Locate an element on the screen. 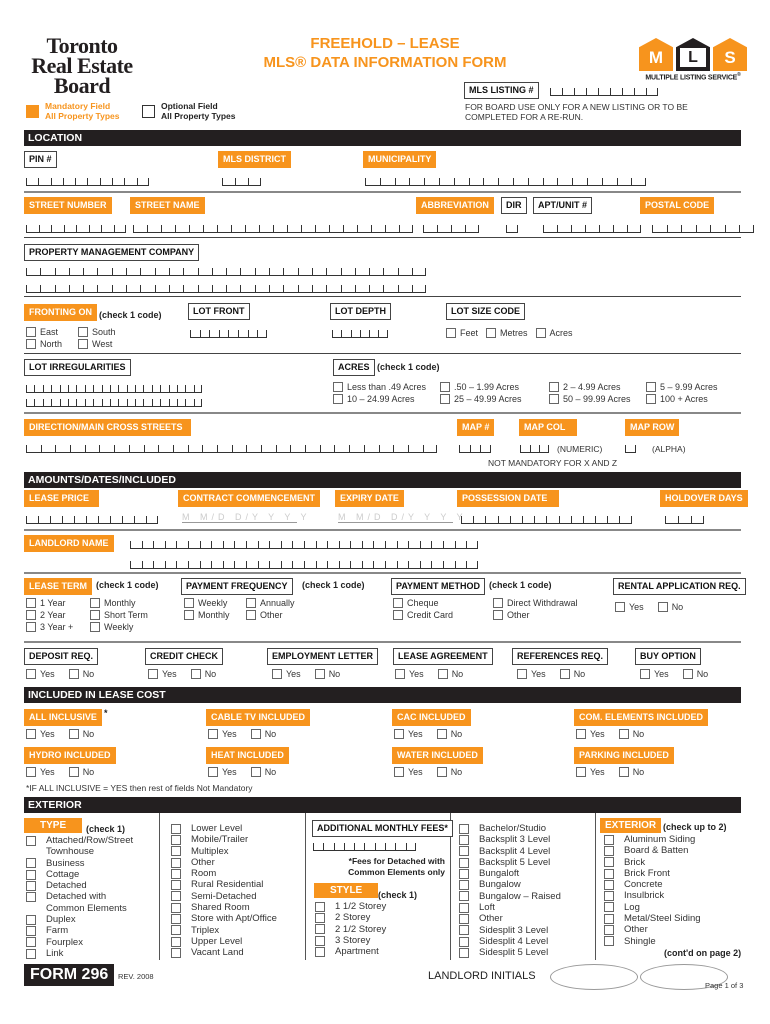 Image resolution: width=770 pixels, height=1024 pixels. lease-term-option: Short Term is located at coordinates (130, 615).